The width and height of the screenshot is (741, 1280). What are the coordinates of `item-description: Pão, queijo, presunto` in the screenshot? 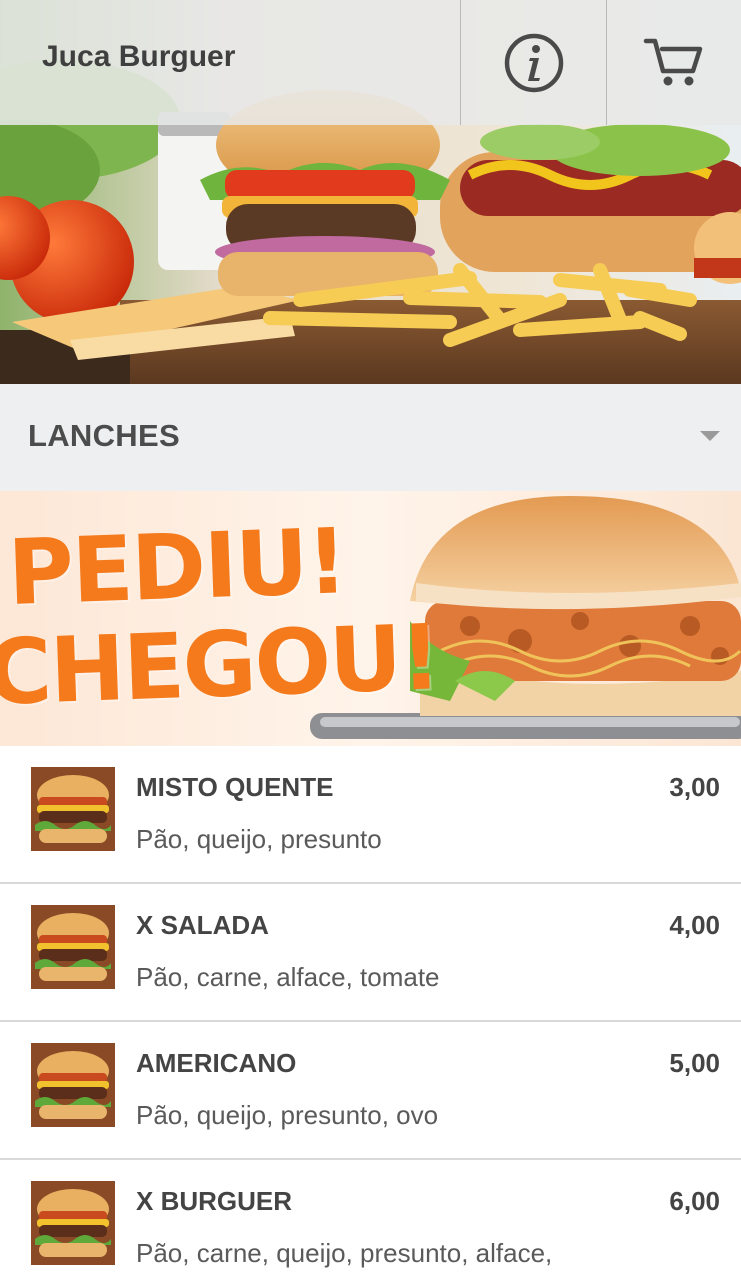 It's located at (259, 839).